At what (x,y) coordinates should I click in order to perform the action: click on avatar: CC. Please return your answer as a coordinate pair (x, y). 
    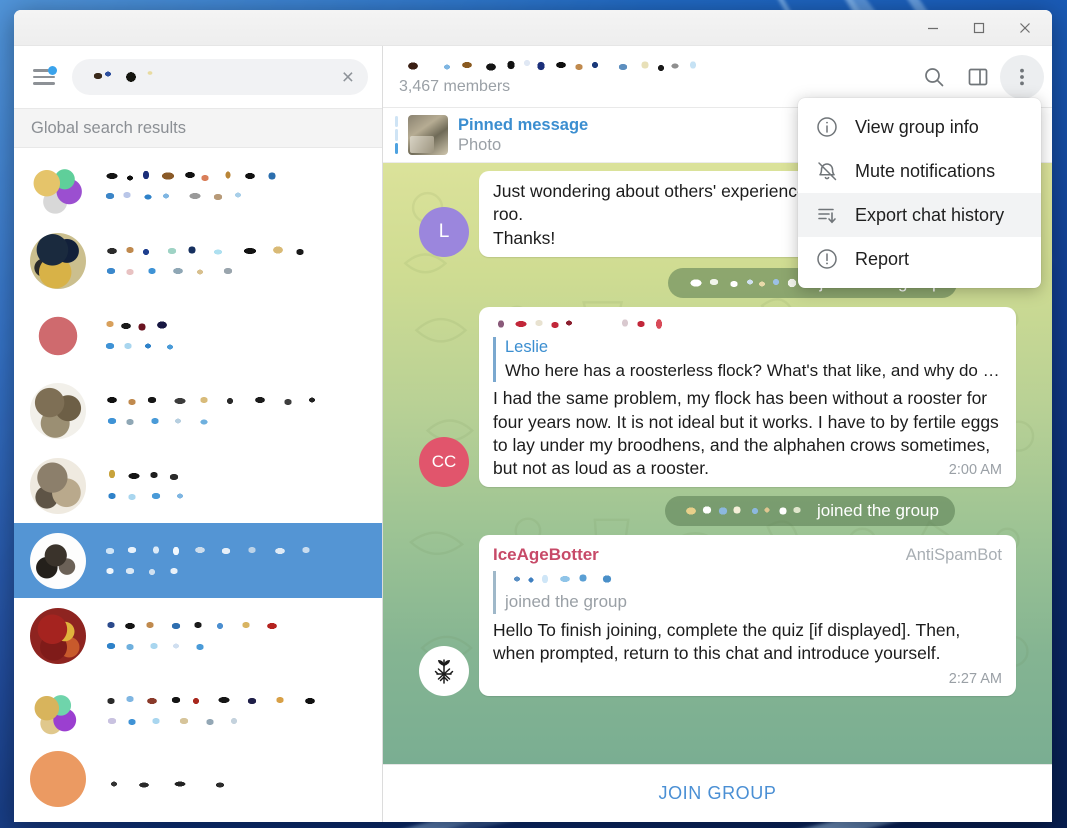
    Looking at the image, I should click on (444, 462).